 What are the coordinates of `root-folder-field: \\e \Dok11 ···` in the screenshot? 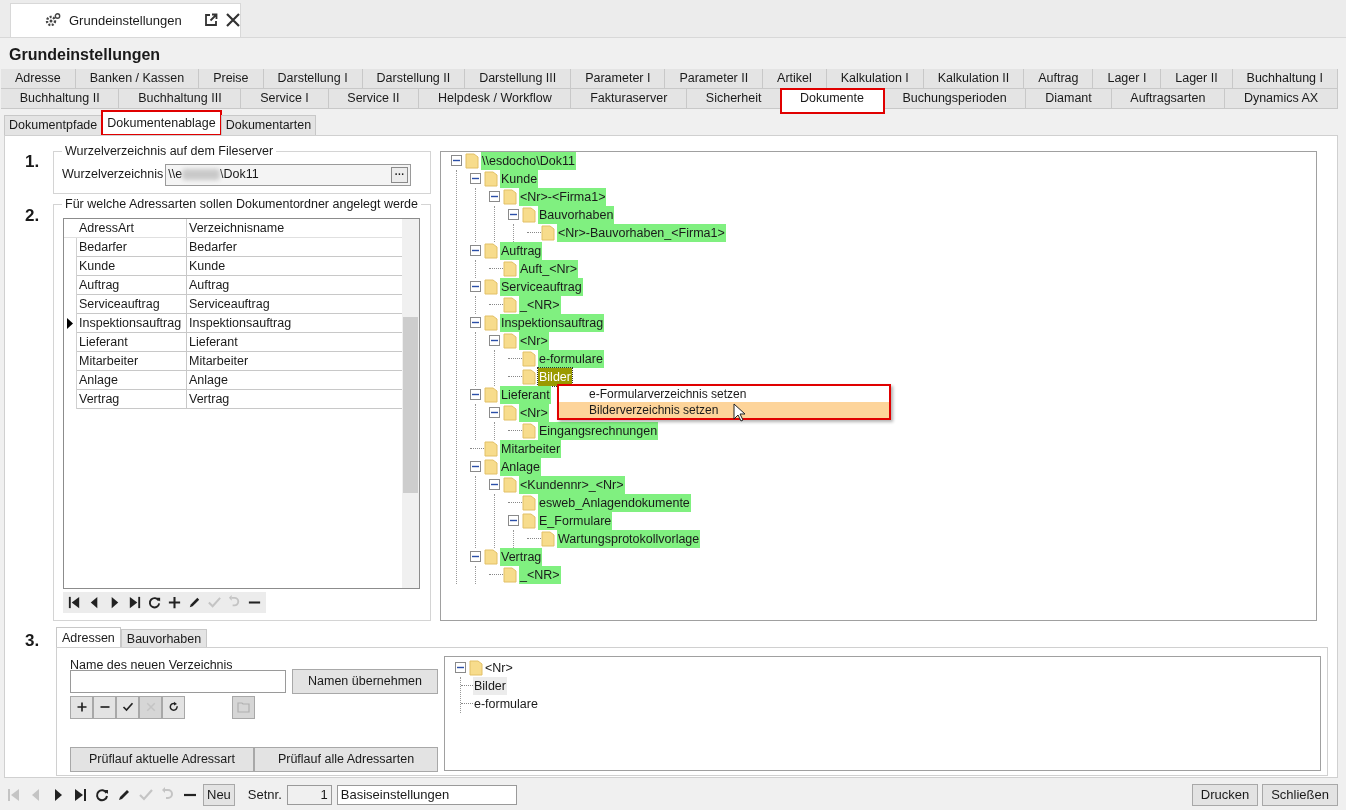 It's located at (288, 174).